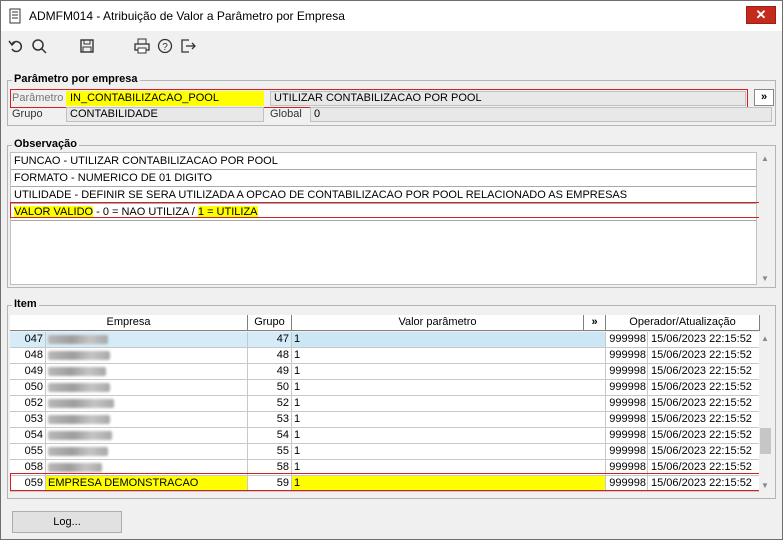 The width and height of the screenshot is (783, 540). Describe the element at coordinates (129, 322) in the screenshot. I see `header-empresa: Empresa` at that location.